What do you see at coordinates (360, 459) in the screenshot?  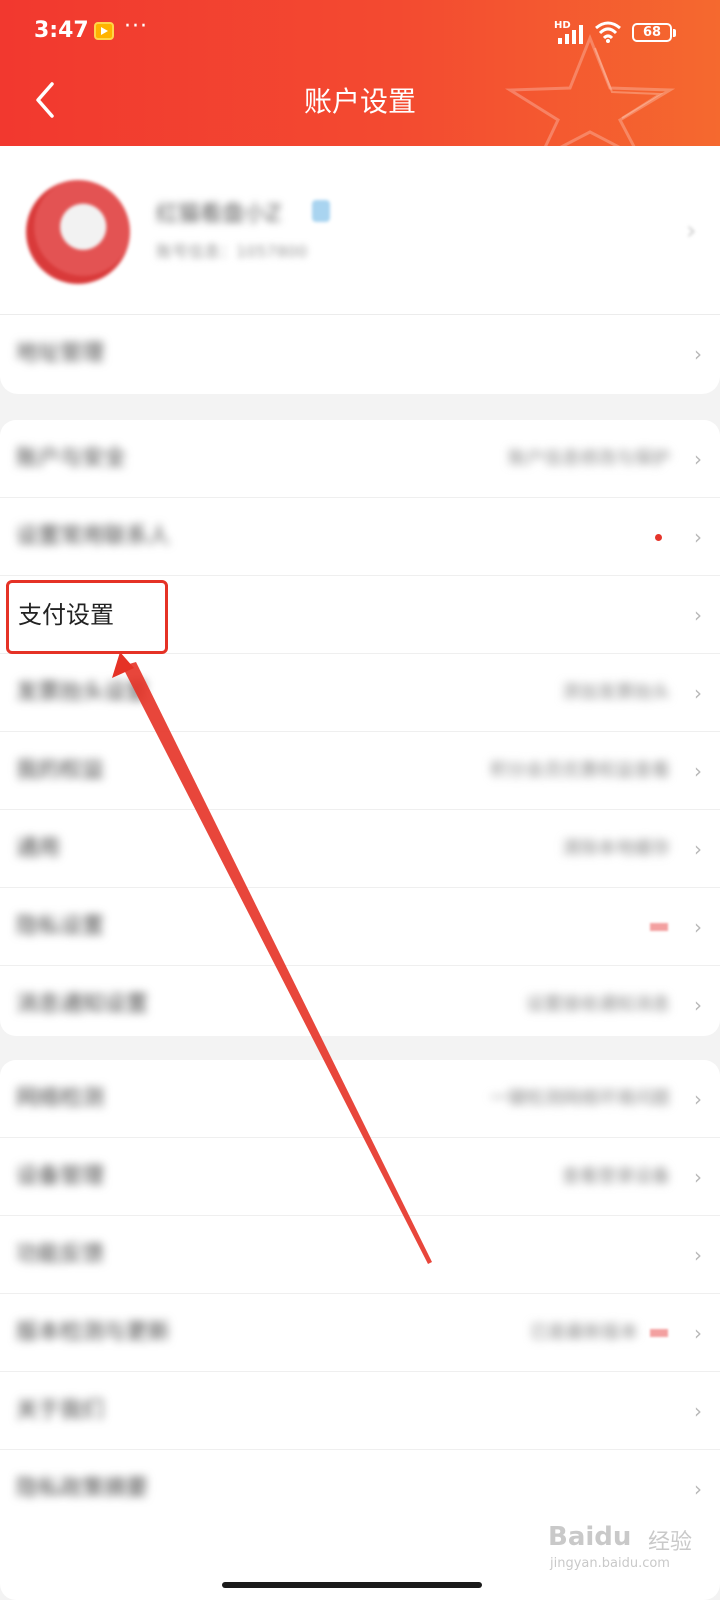 I see `row-account-security: 账户与安全 账户信息修改与保护 ›` at bounding box center [360, 459].